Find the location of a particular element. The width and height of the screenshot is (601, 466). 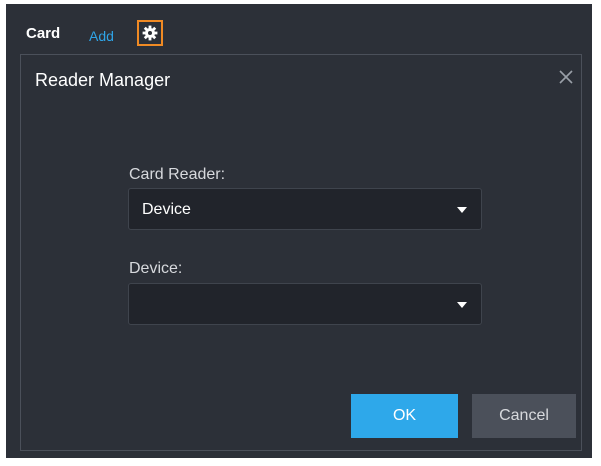

card-reader-select: Device is located at coordinates (305, 209).